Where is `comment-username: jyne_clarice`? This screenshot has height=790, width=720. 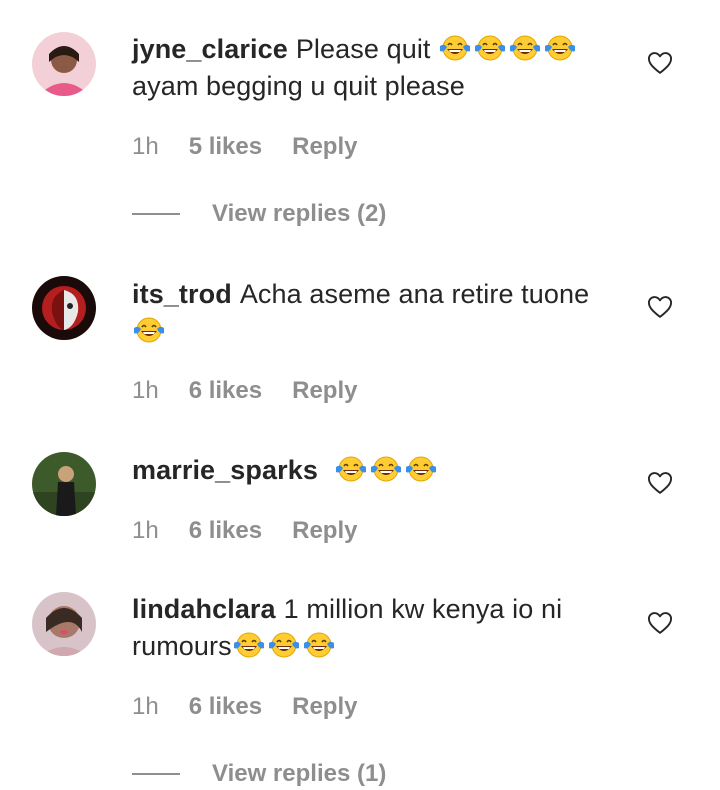 comment-username: jyne_clarice is located at coordinates (210, 49).